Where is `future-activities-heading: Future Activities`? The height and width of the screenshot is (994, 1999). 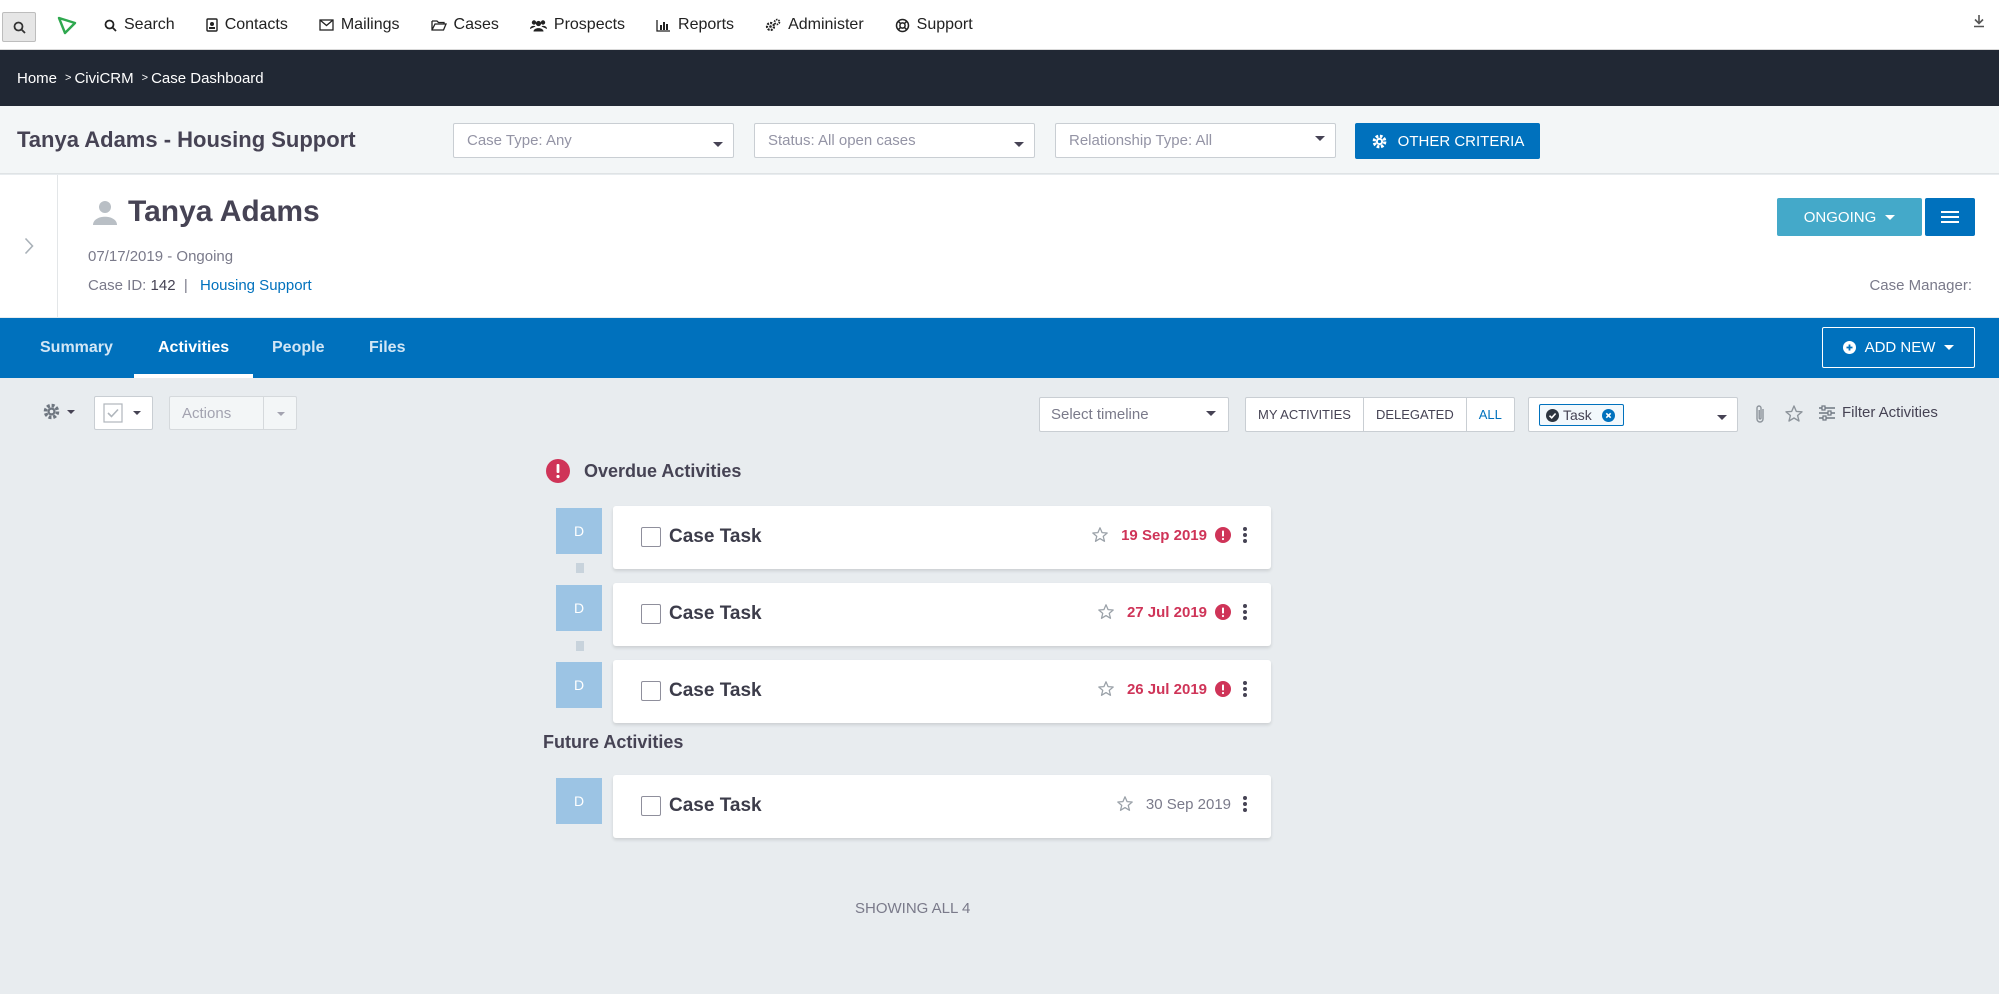
future-activities-heading: Future Activities is located at coordinates (613, 742).